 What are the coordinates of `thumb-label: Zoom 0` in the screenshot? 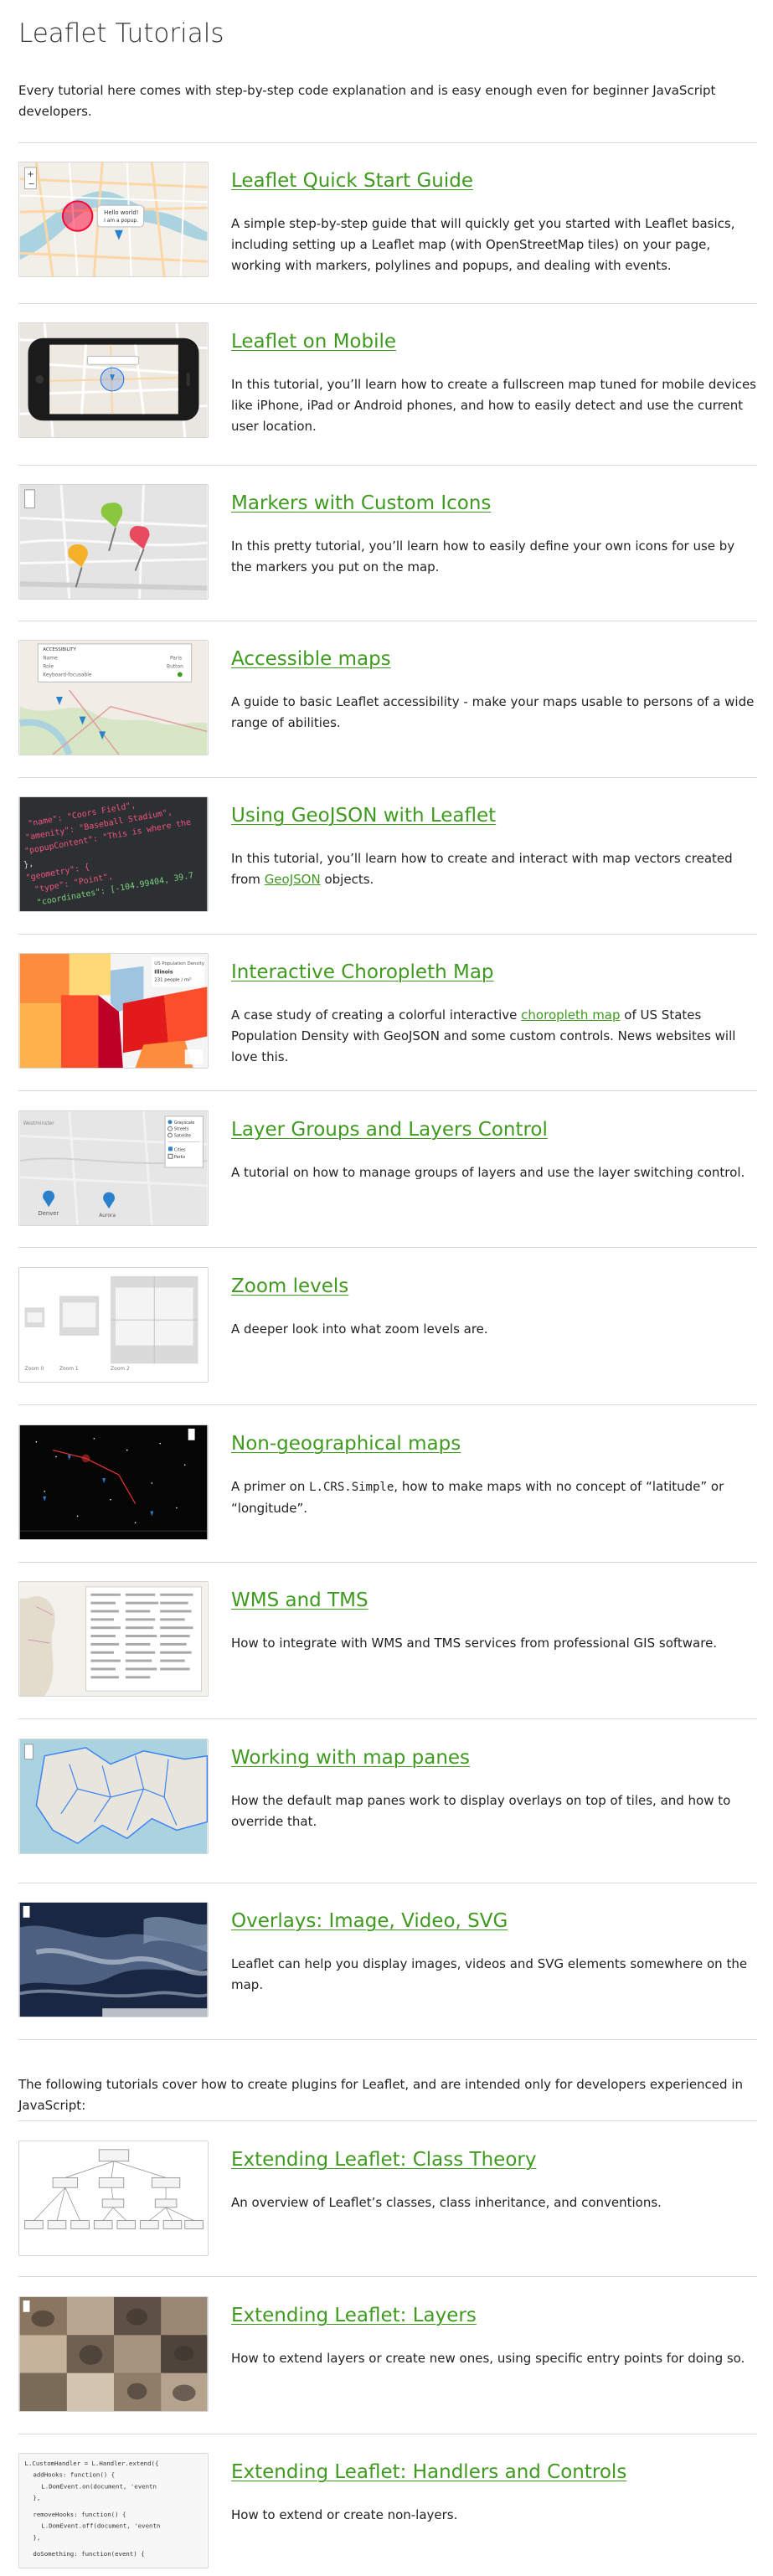 It's located at (34, 1369).